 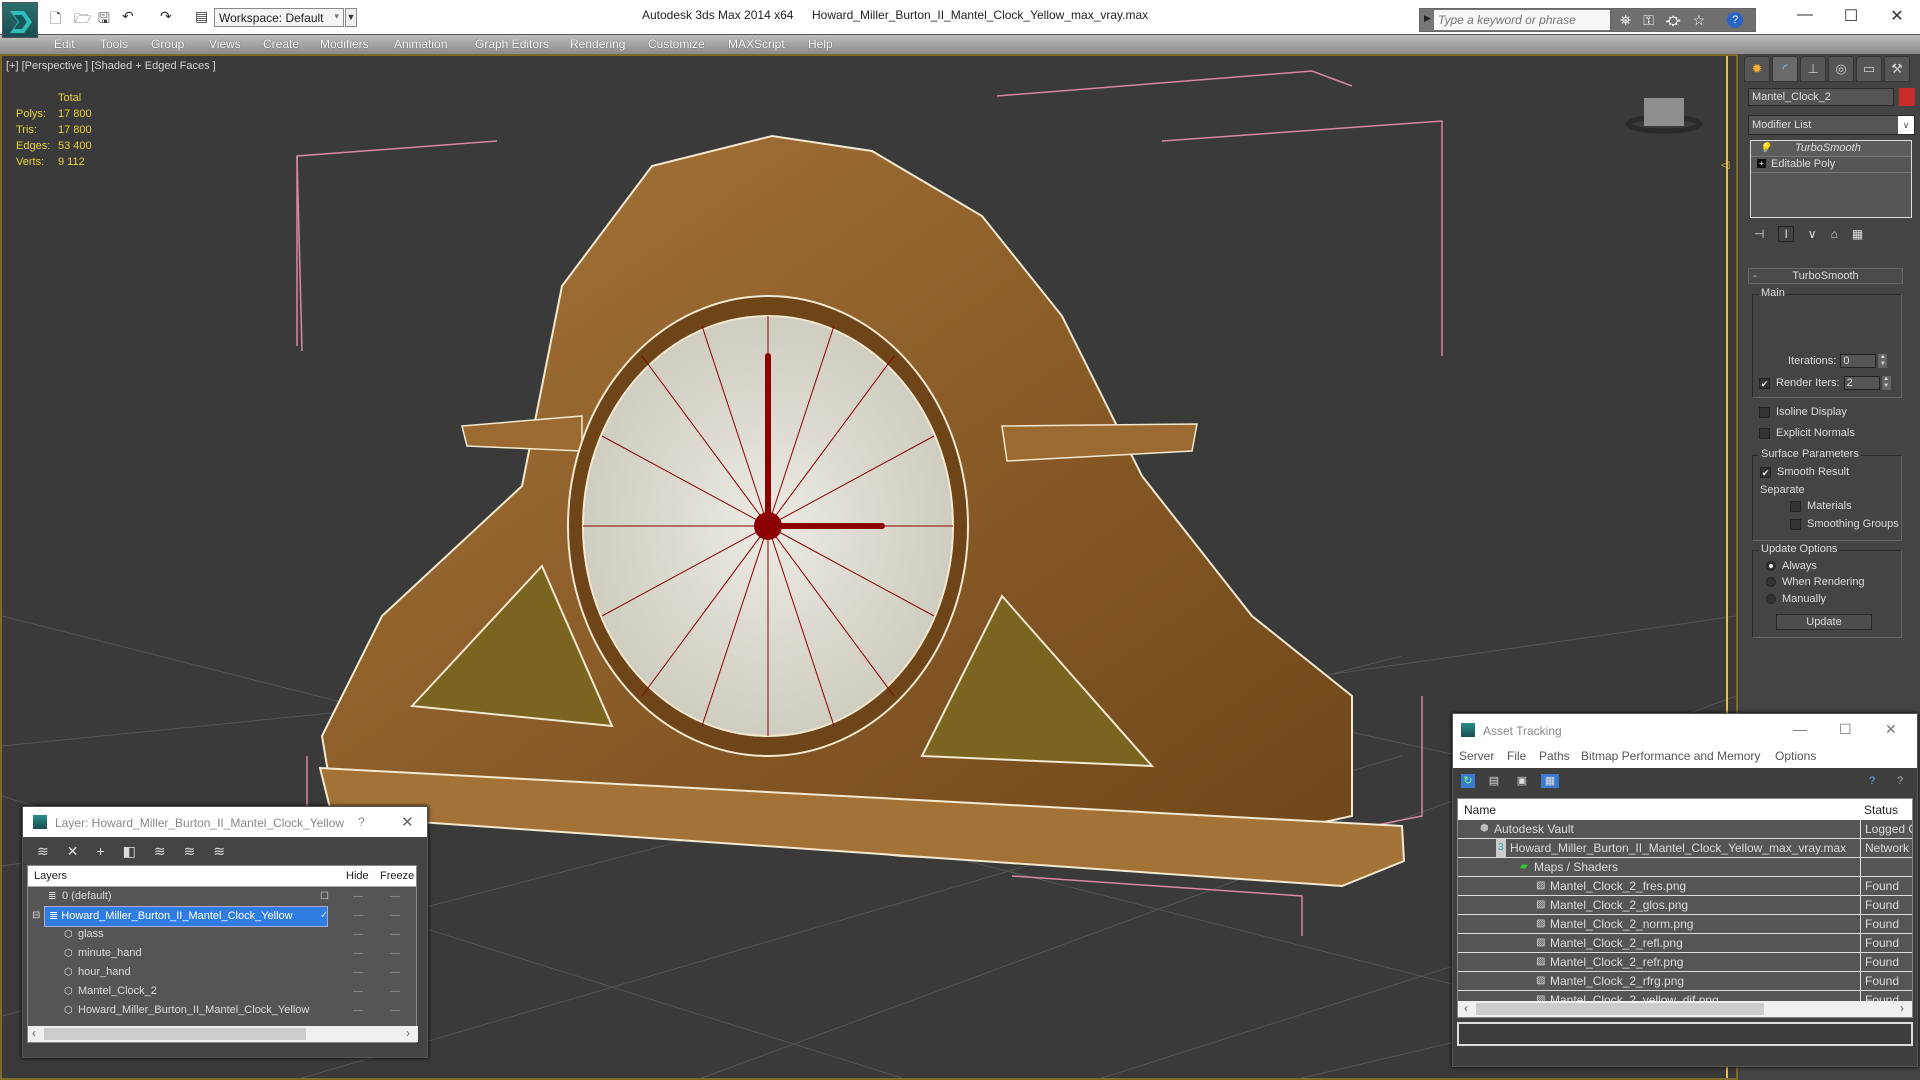 What do you see at coordinates (1771, 599) in the screenshot?
I see `manually-radio` at bounding box center [1771, 599].